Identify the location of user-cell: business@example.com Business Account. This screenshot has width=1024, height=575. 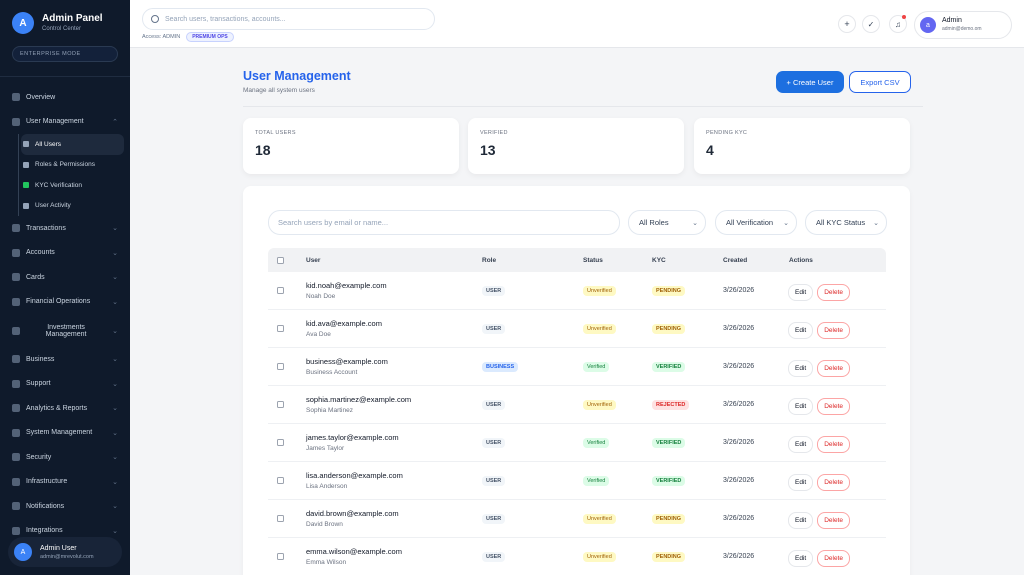
(347, 366).